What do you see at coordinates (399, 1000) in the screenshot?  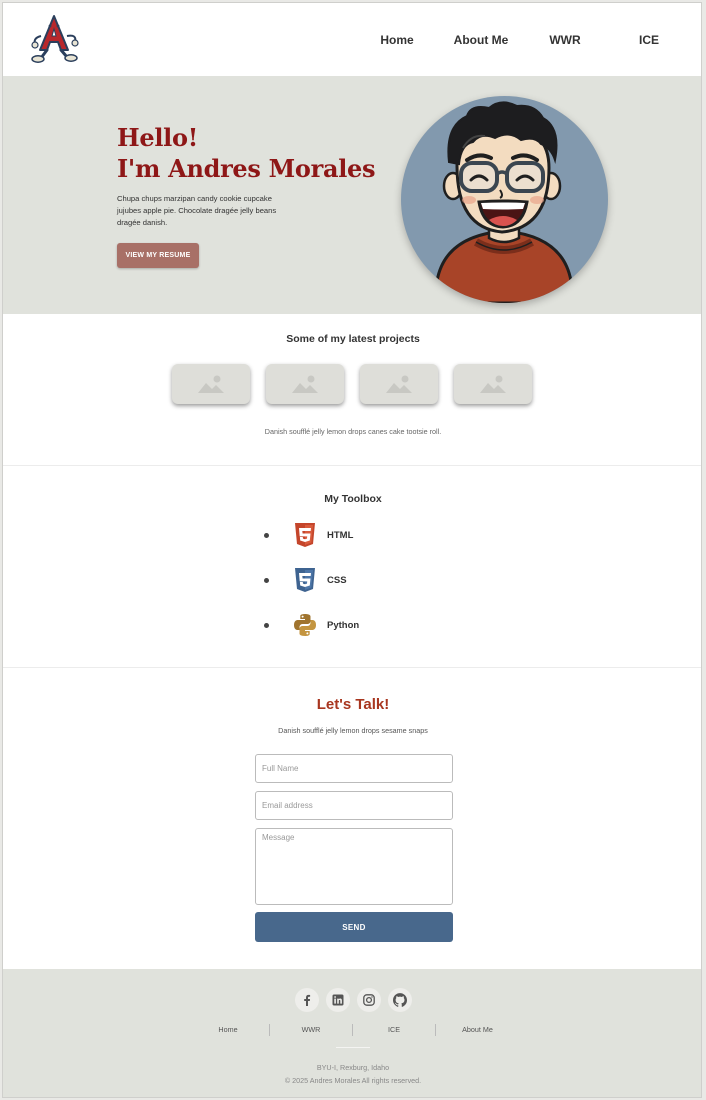 I see `github-icon` at bounding box center [399, 1000].